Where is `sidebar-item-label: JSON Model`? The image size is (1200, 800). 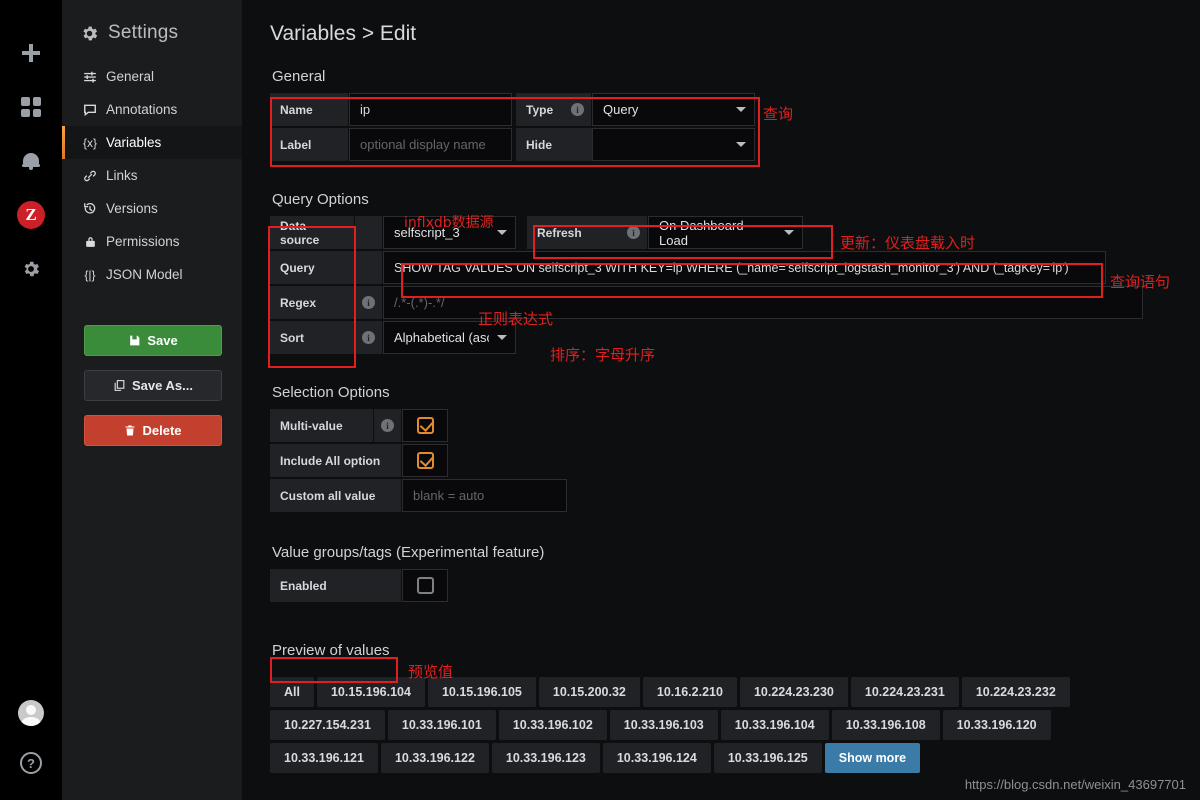 sidebar-item-label: JSON Model is located at coordinates (144, 274).